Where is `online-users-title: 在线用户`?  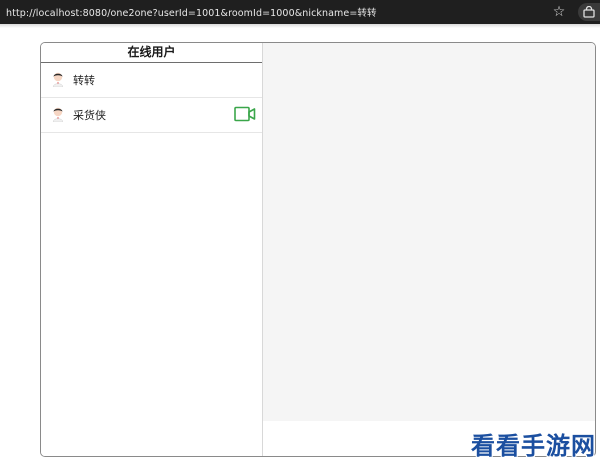
online-users-title: 在线用户 is located at coordinates (151, 53).